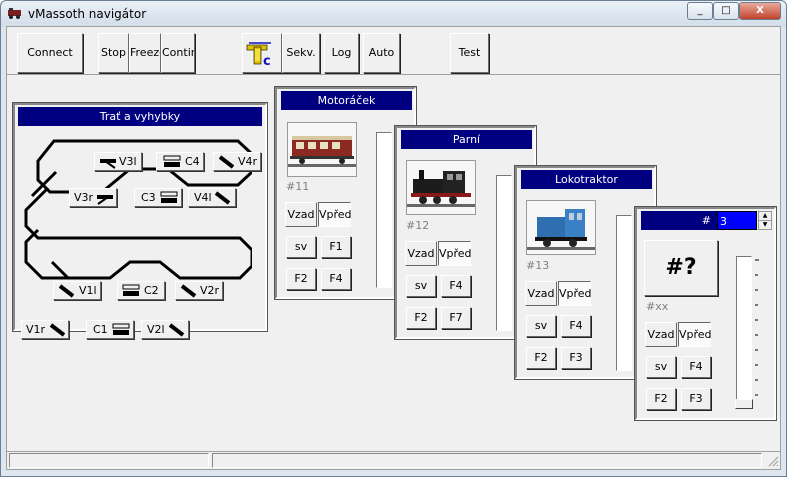 The width and height of the screenshot is (787, 477). I want to click on status-bar, so click(393, 460).